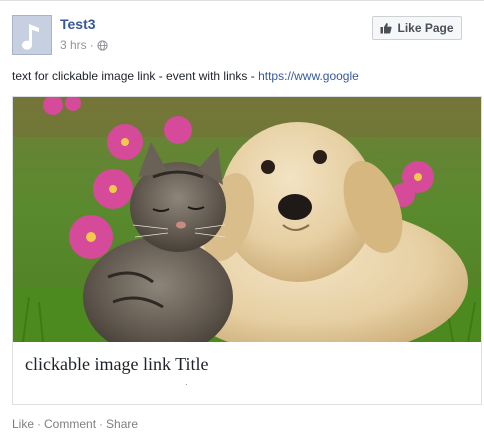  Describe the element at coordinates (116, 364) in the screenshot. I see `link-preview-title: clickable image link Title` at that location.